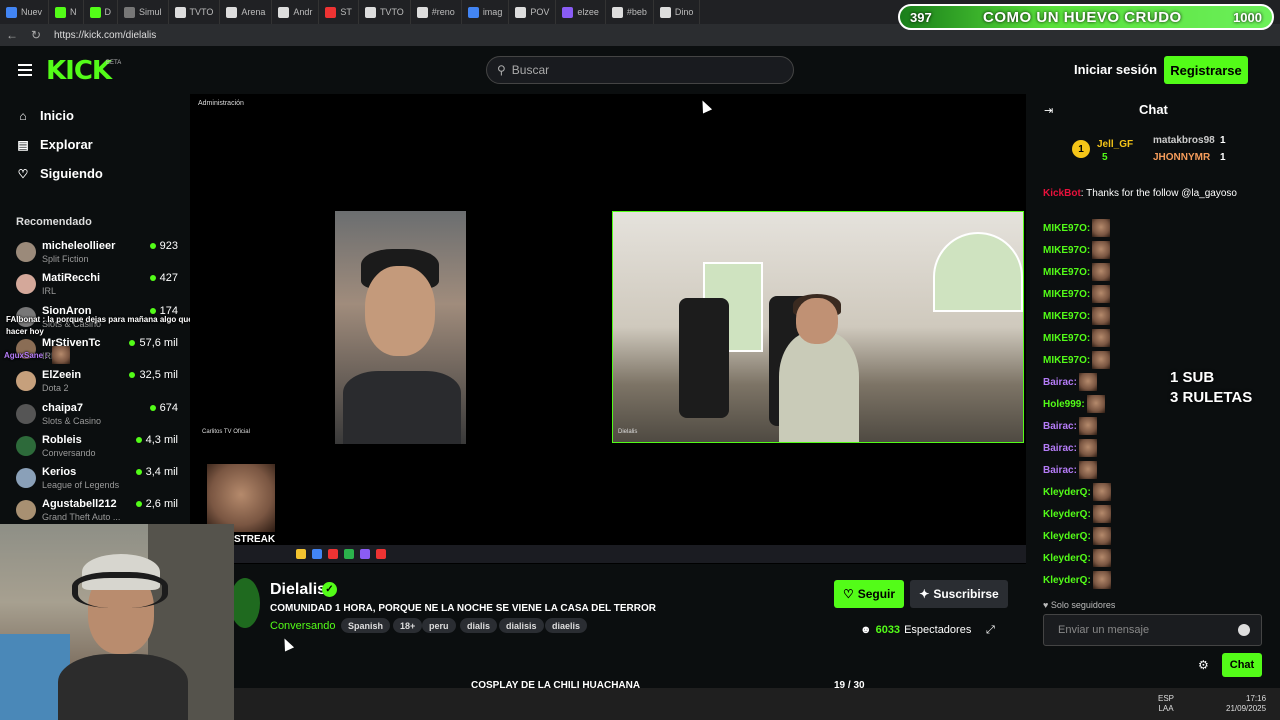  Describe the element at coordinates (640, 70) in the screenshot. I see `search-input: ⚲ Buscar` at that location.